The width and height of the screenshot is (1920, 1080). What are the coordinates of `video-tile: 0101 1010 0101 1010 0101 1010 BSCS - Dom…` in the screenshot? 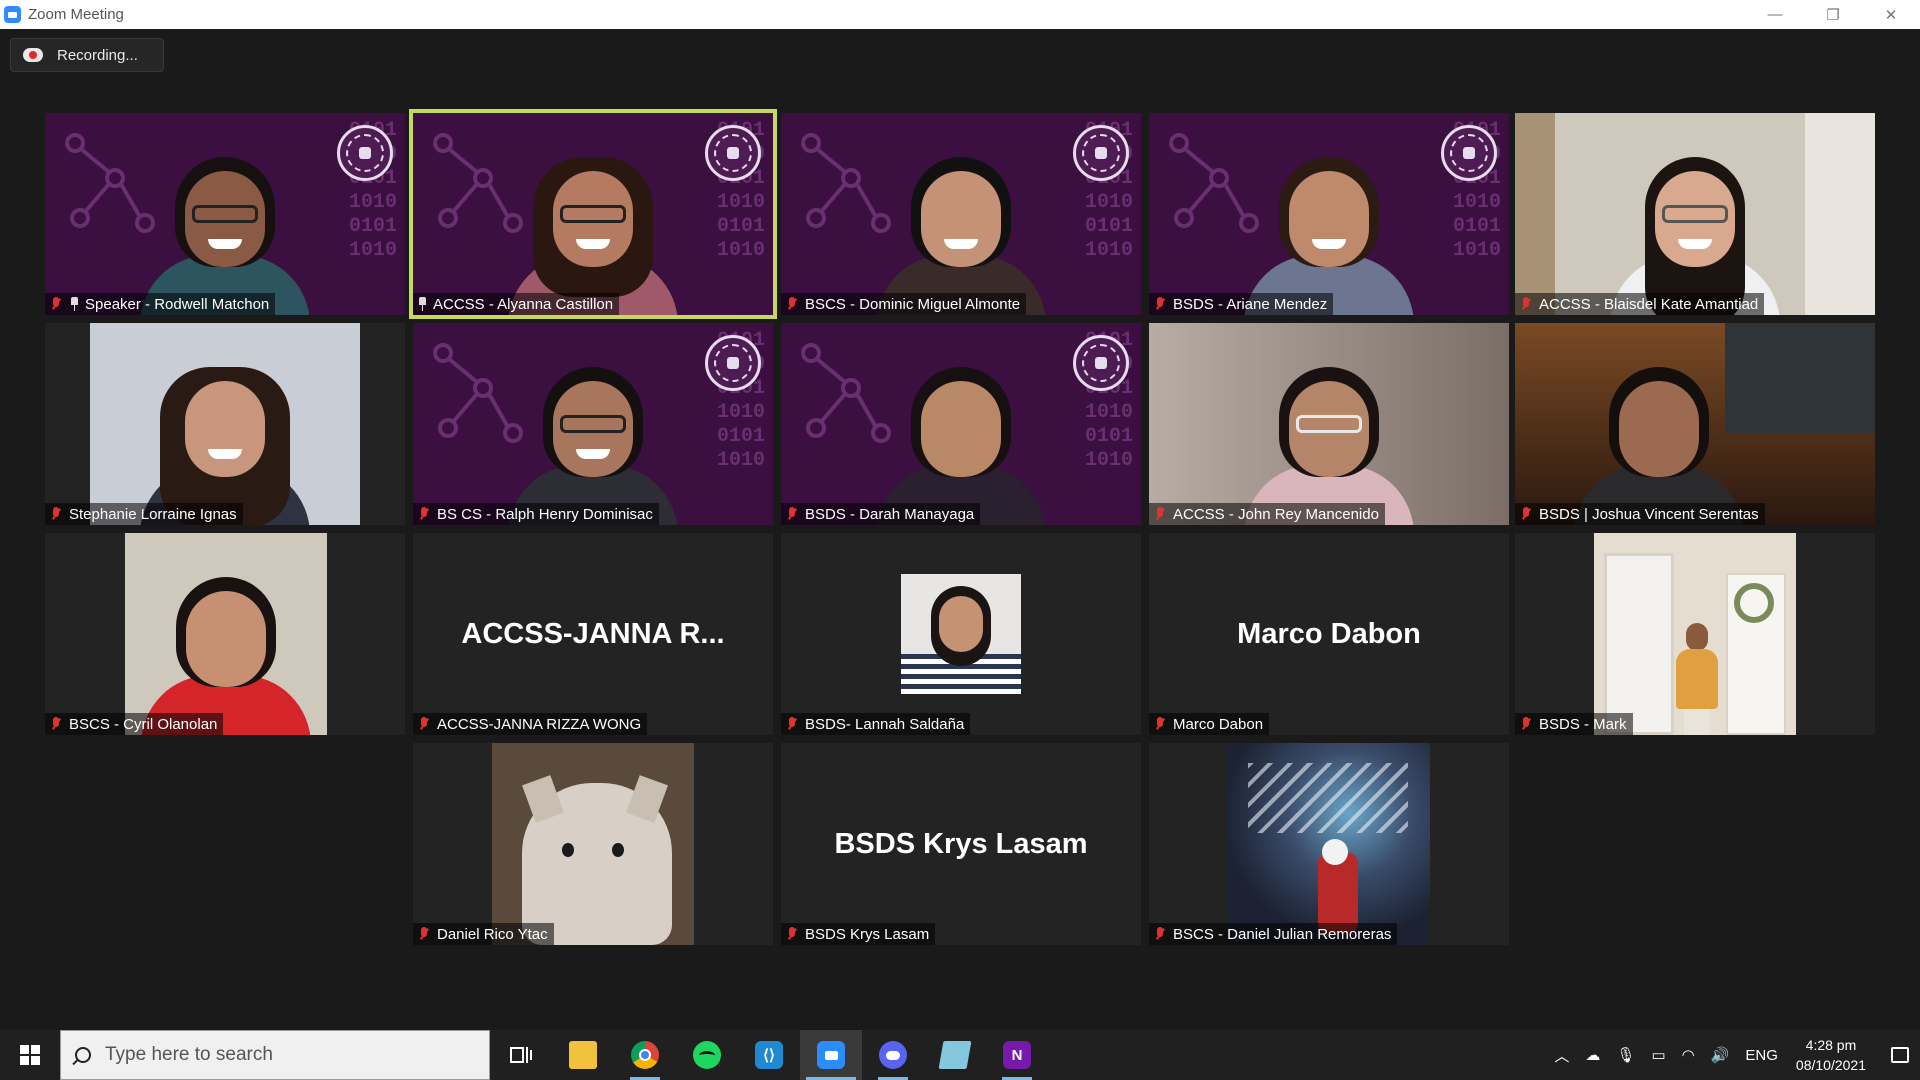 It's located at (961, 214).